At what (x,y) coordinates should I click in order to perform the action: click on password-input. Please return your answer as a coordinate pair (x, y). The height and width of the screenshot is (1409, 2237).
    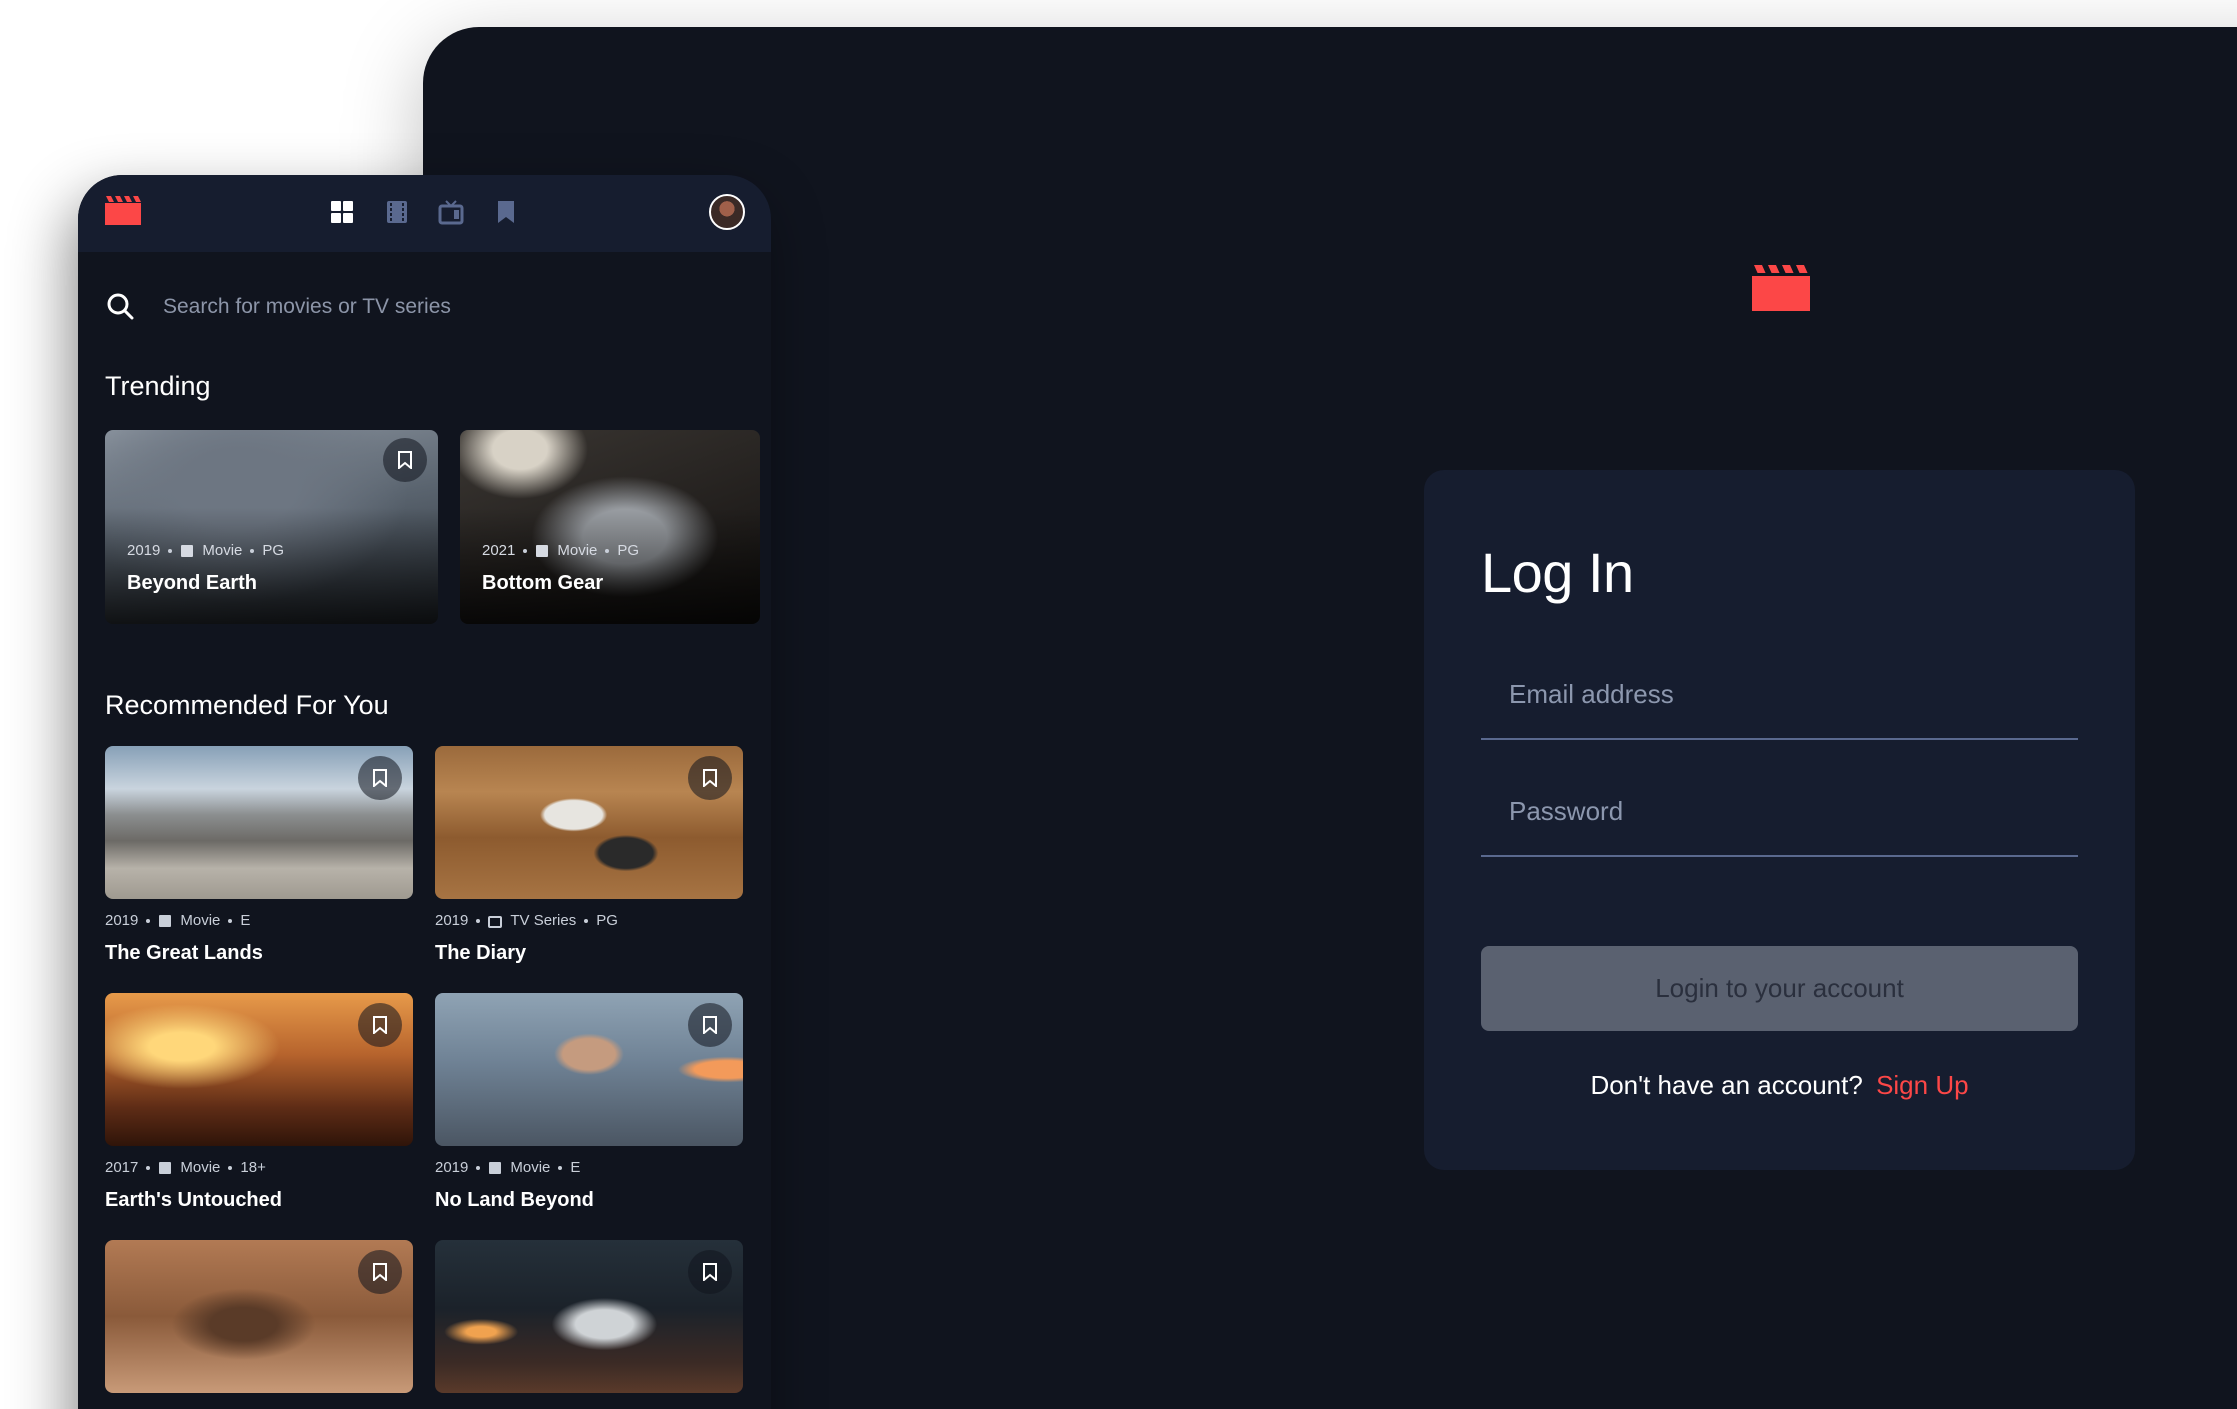
    Looking at the image, I should click on (1779, 811).